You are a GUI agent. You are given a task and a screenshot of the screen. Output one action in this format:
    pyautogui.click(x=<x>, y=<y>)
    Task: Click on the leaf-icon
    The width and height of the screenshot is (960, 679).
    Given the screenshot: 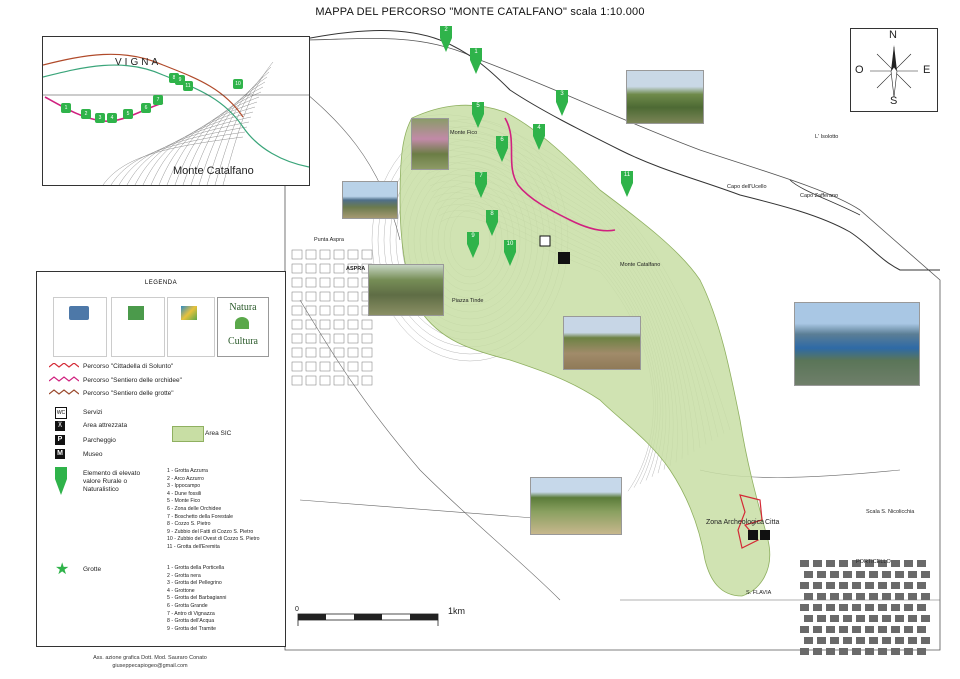 What is the action you would take?
    pyautogui.click(x=242, y=323)
    